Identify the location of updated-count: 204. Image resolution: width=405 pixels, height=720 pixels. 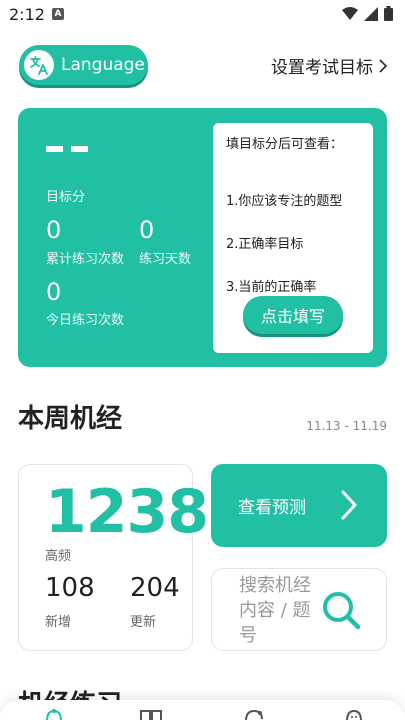
(155, 588).